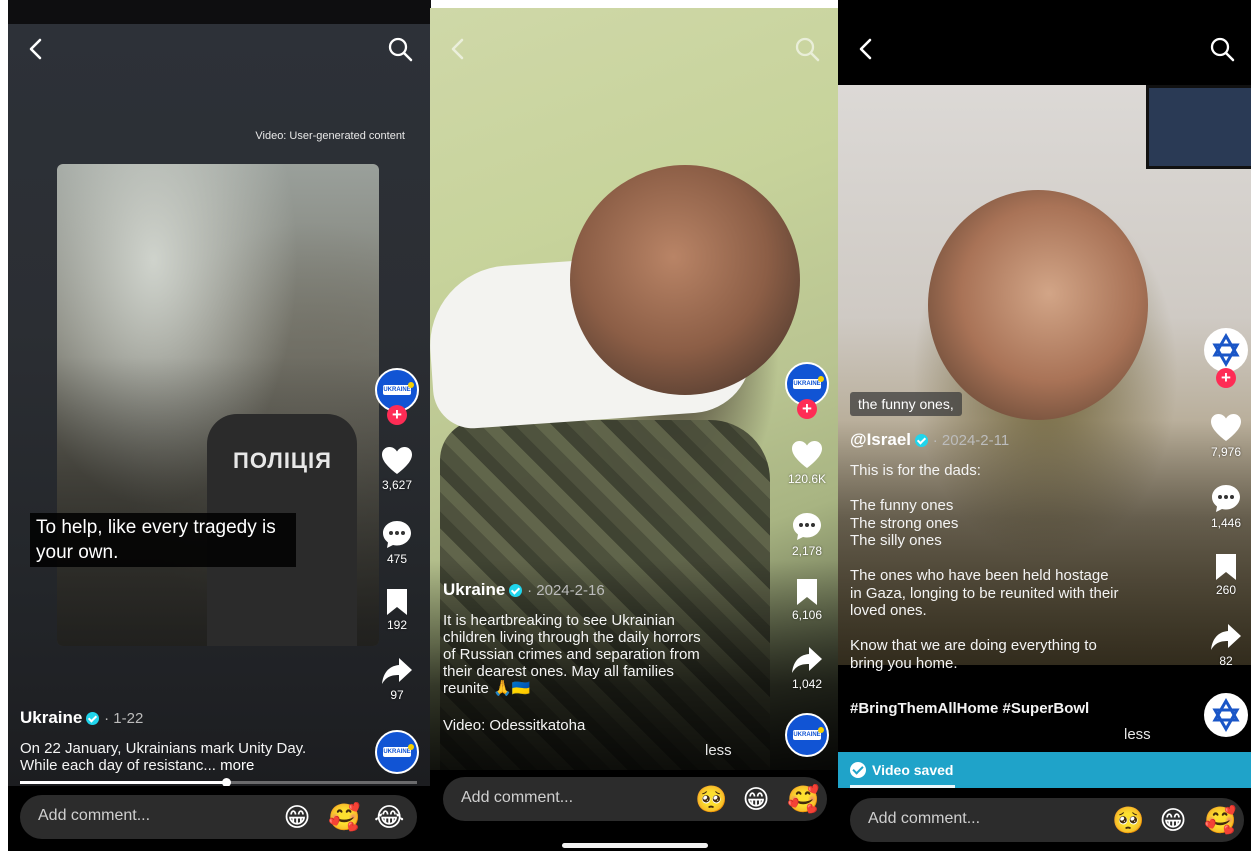  What do you see at coordinates (807, 479) in the screenshot?
I see `like-count: 120.6K` at bounding box center [807, 479].